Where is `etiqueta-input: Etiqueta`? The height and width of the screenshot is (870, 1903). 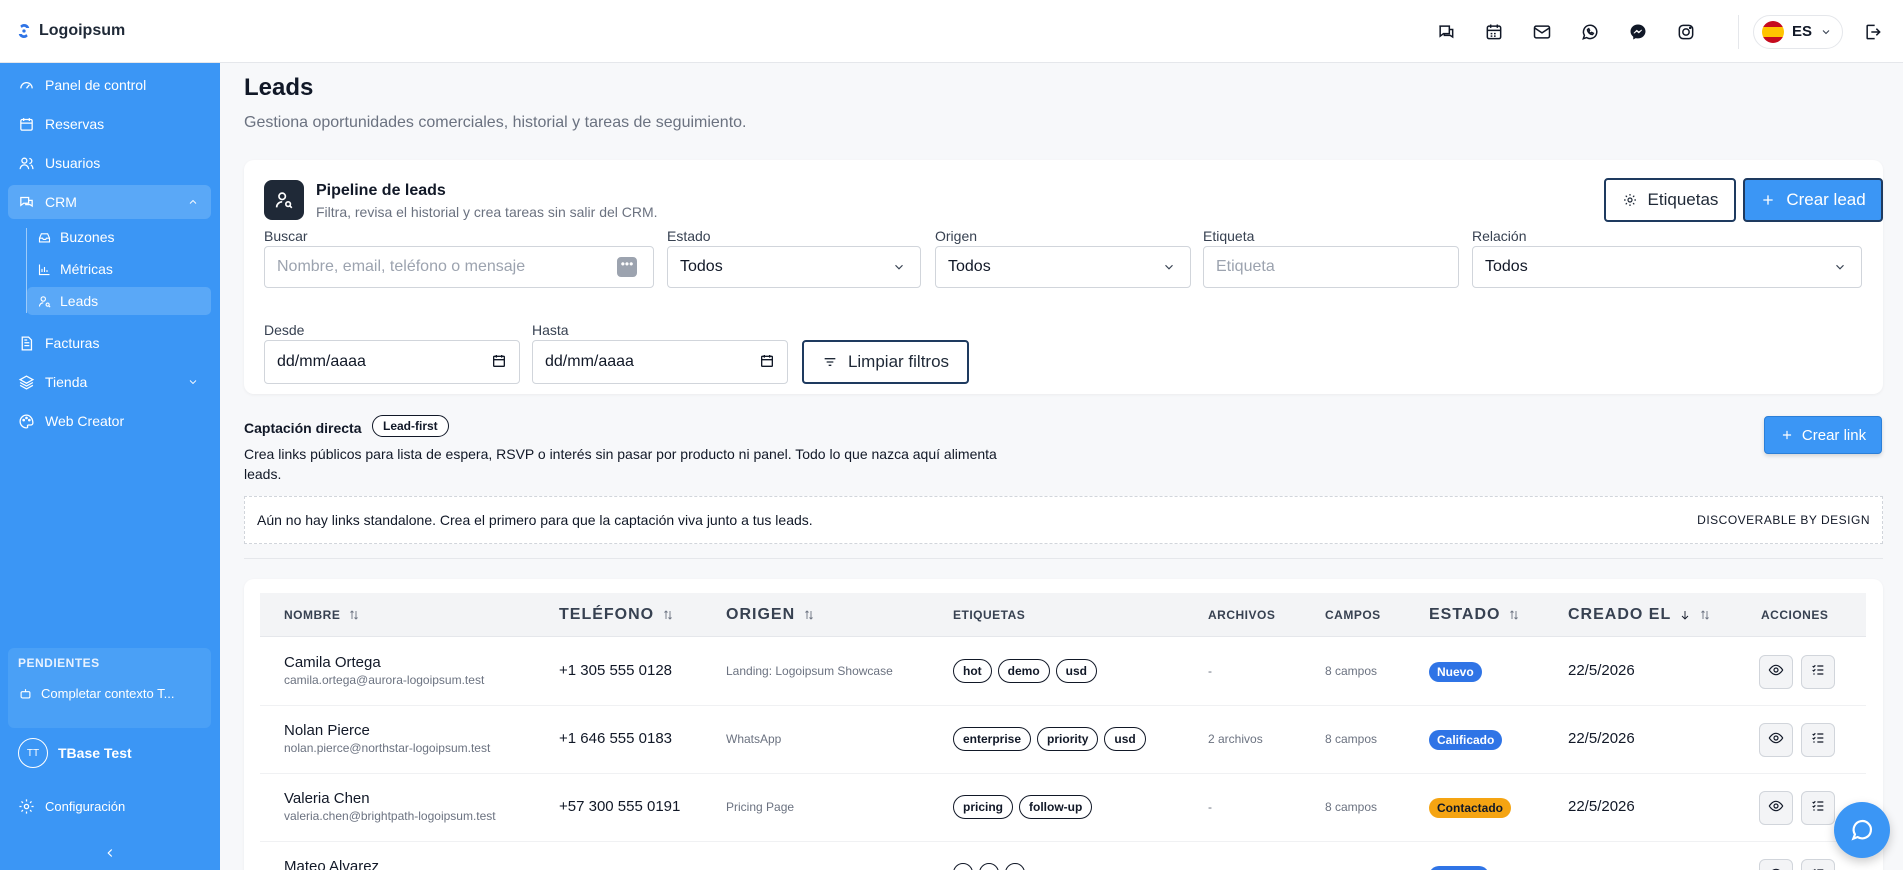
etiqueta-input: Etiqueta is located at coordinates (1331, 267).